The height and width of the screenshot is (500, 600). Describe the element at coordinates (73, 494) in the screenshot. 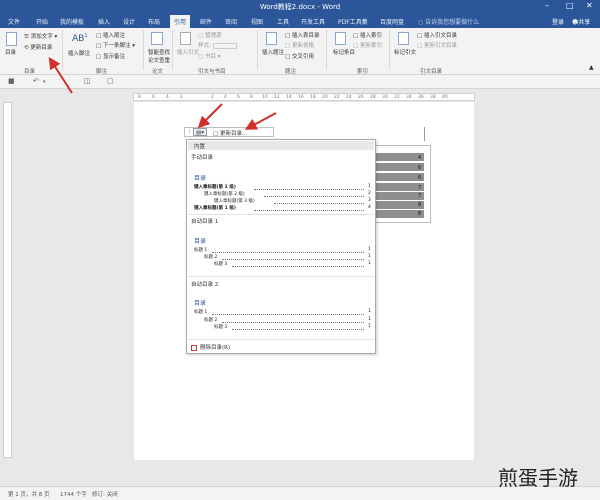

I see `word-count: 1744 个字` at that location.